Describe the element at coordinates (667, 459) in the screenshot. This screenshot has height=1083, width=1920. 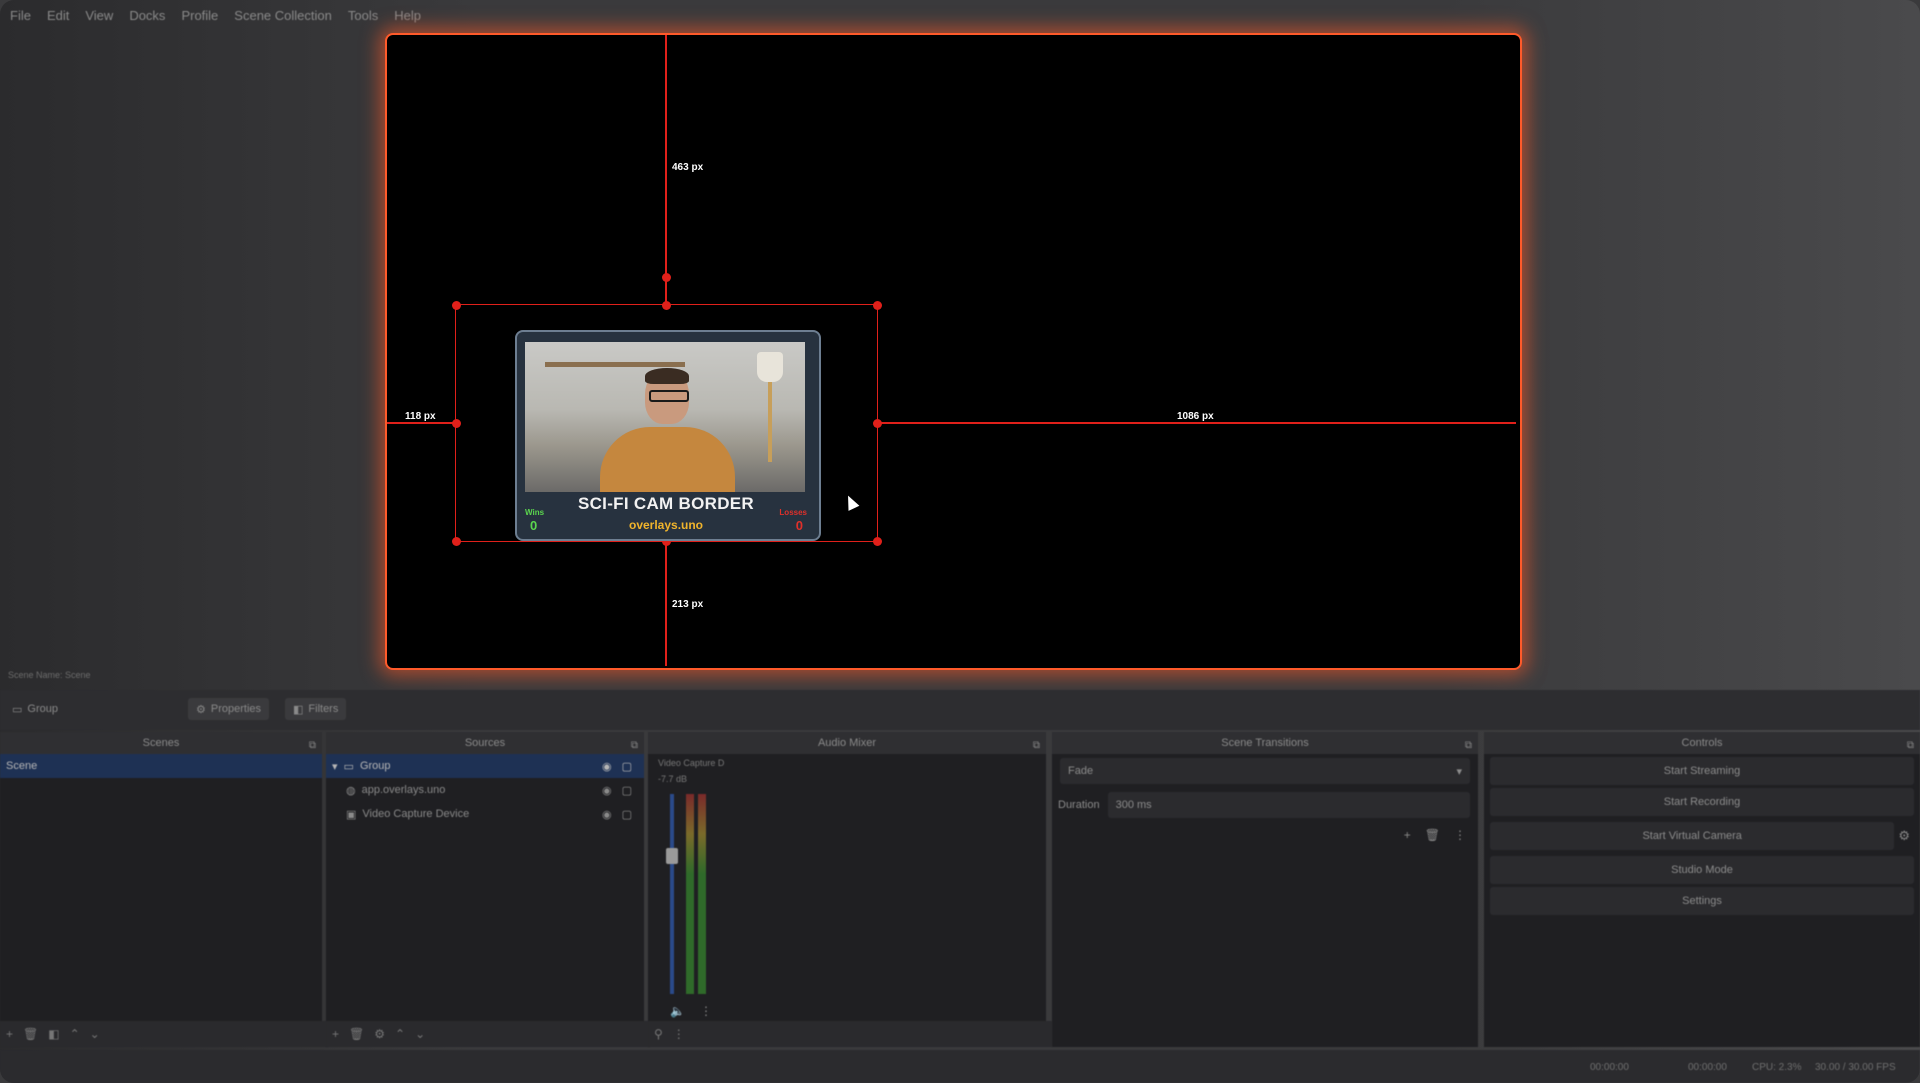
I see `person-body` at that location.